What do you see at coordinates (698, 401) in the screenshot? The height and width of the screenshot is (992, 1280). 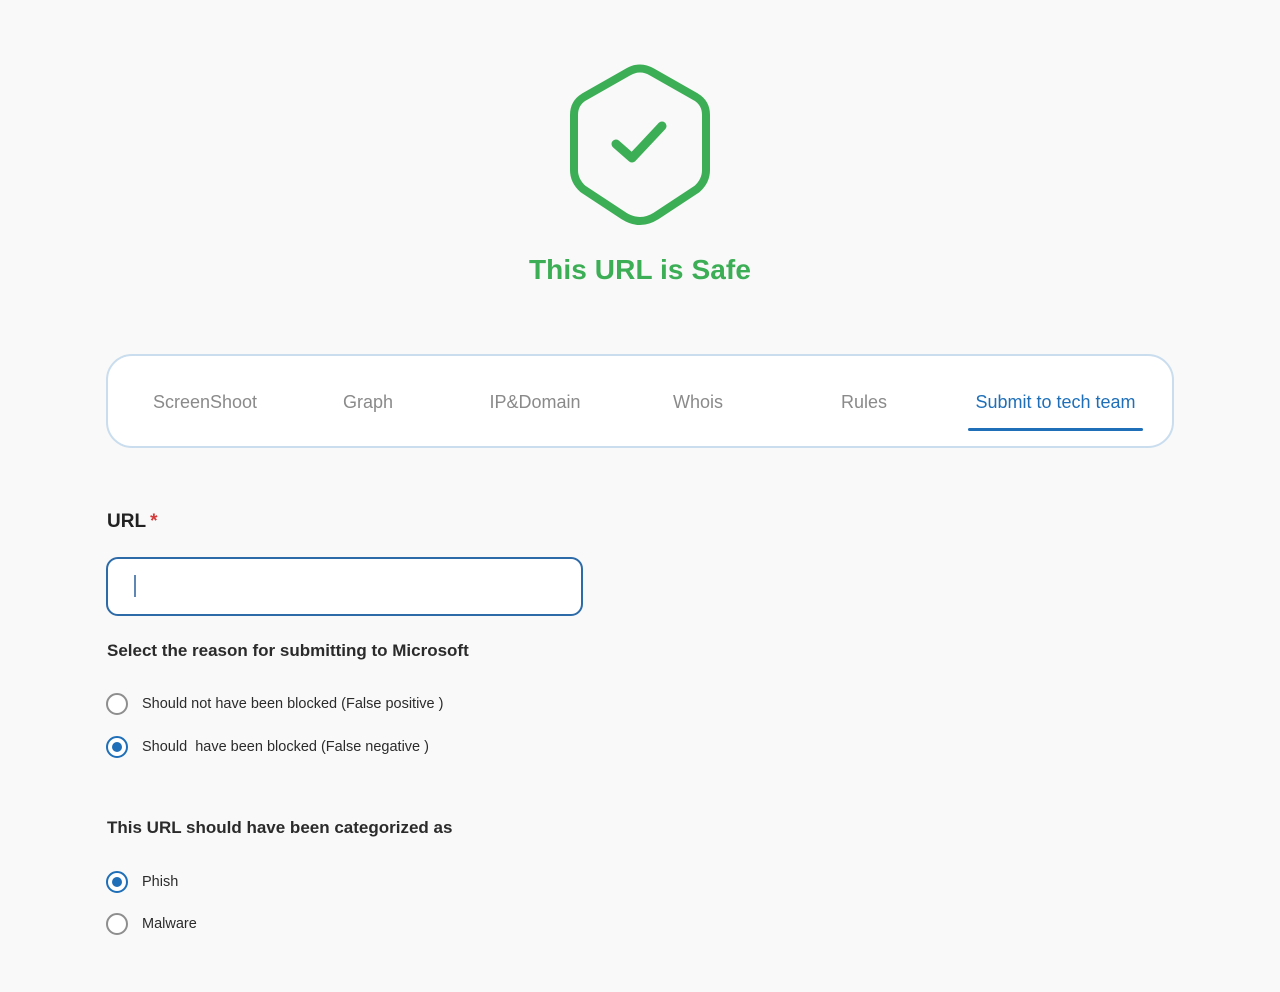 I see `tab-whois: Whois` at bounding box center [698, 401].